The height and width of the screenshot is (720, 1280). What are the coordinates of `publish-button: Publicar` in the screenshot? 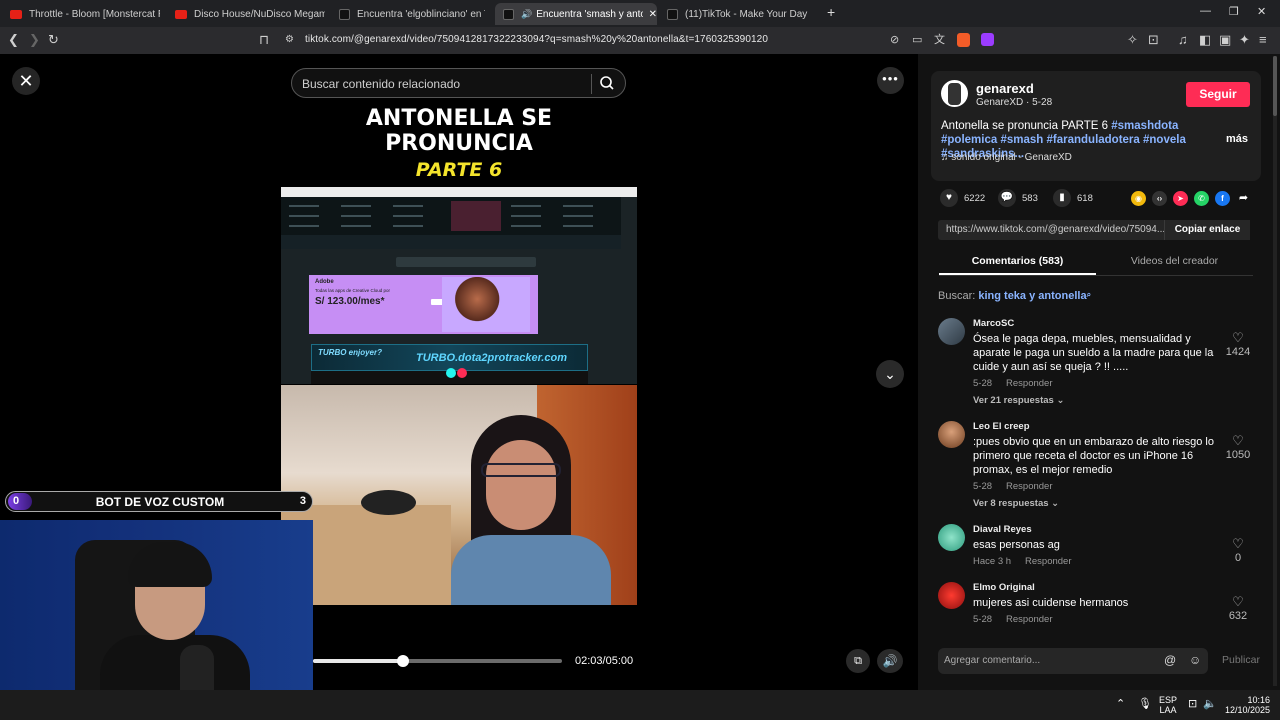 It's located at (1241, 660).